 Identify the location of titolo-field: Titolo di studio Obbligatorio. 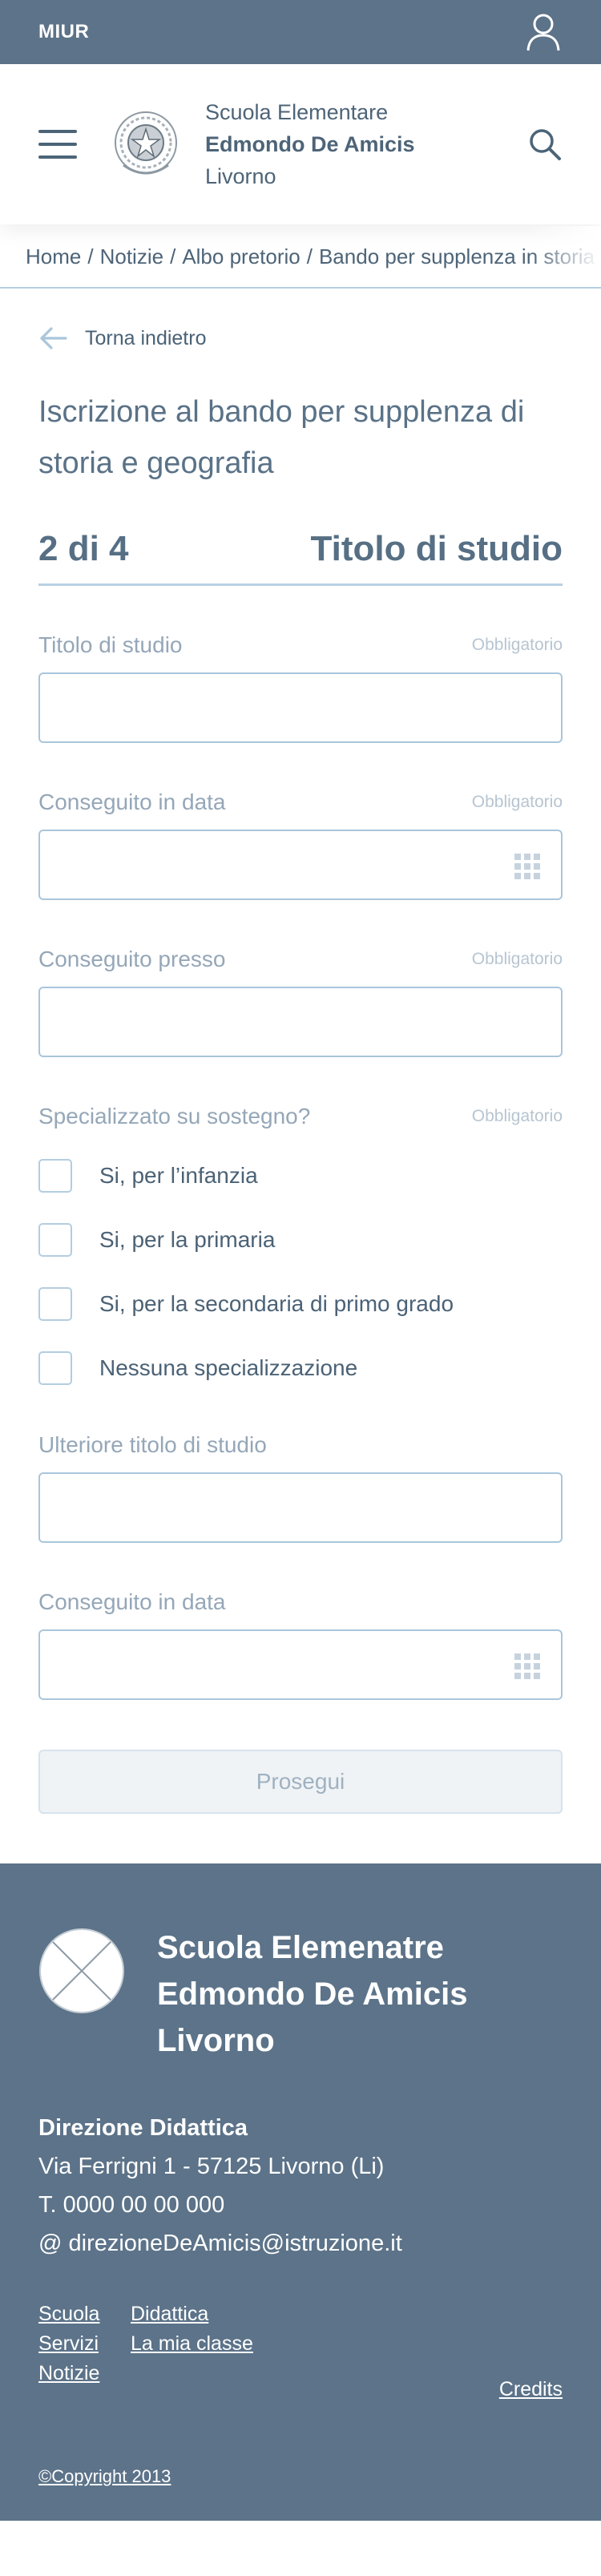
(300, 687).